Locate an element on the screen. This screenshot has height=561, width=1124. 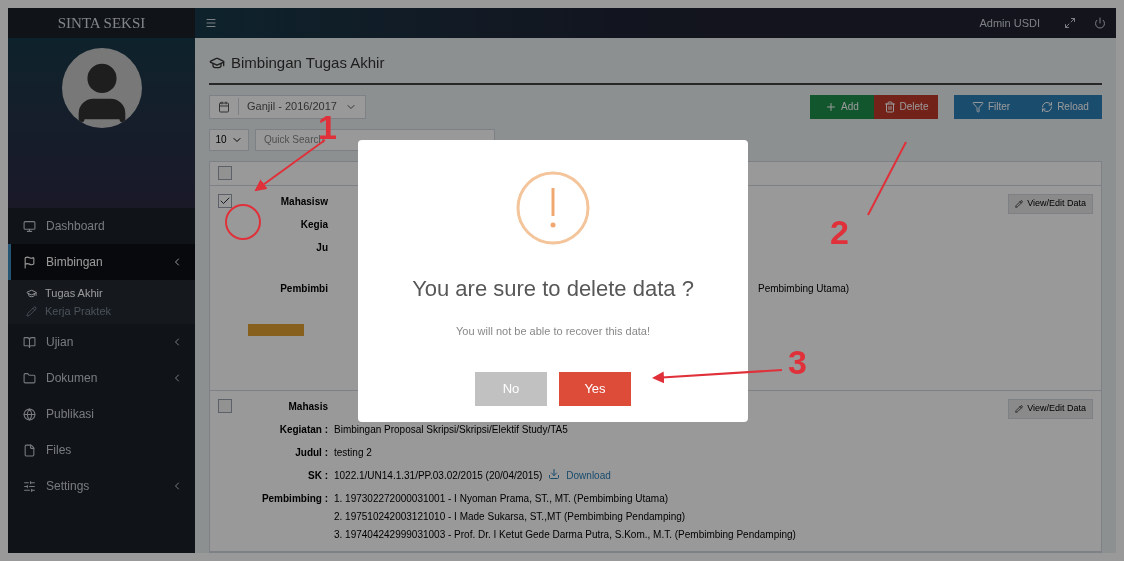
sidebar-item: Ujian is located at coordinates (101, 342).